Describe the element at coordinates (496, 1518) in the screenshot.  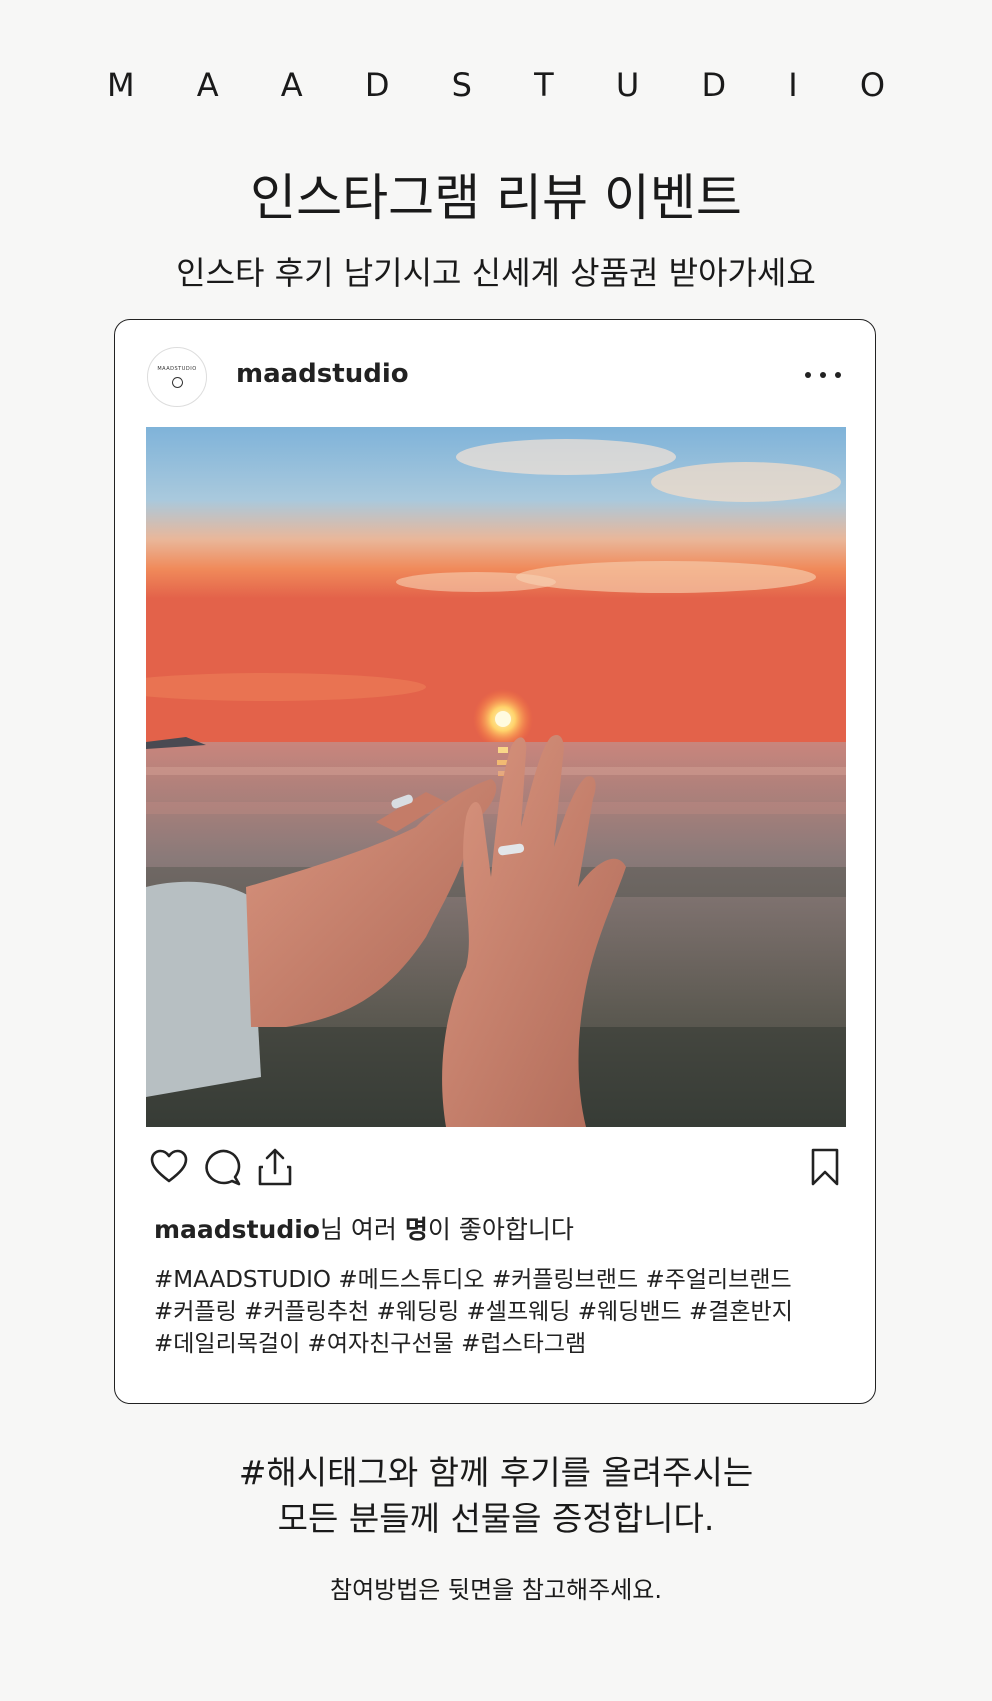
I see `event-line-2: 모든 분들께 선물을 증정합니다.` at that location.